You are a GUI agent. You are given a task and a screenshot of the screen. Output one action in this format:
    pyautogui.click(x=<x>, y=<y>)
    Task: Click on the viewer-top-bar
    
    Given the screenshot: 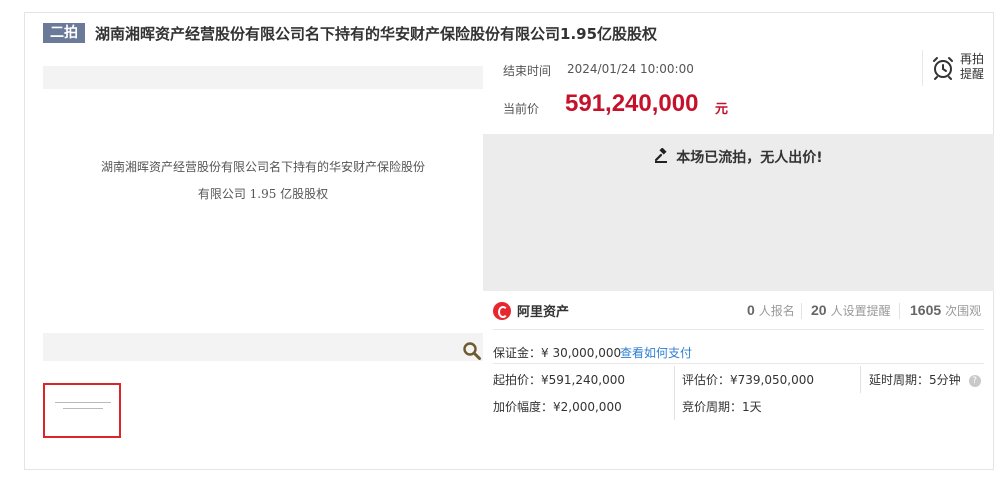 What is the action you would take?
    pyautogui.click(x=263, y=77)
    